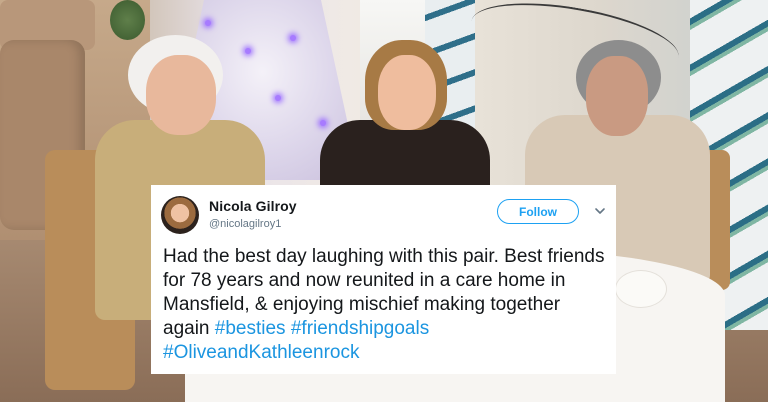  I want to click on avatar, so click(180, 215).